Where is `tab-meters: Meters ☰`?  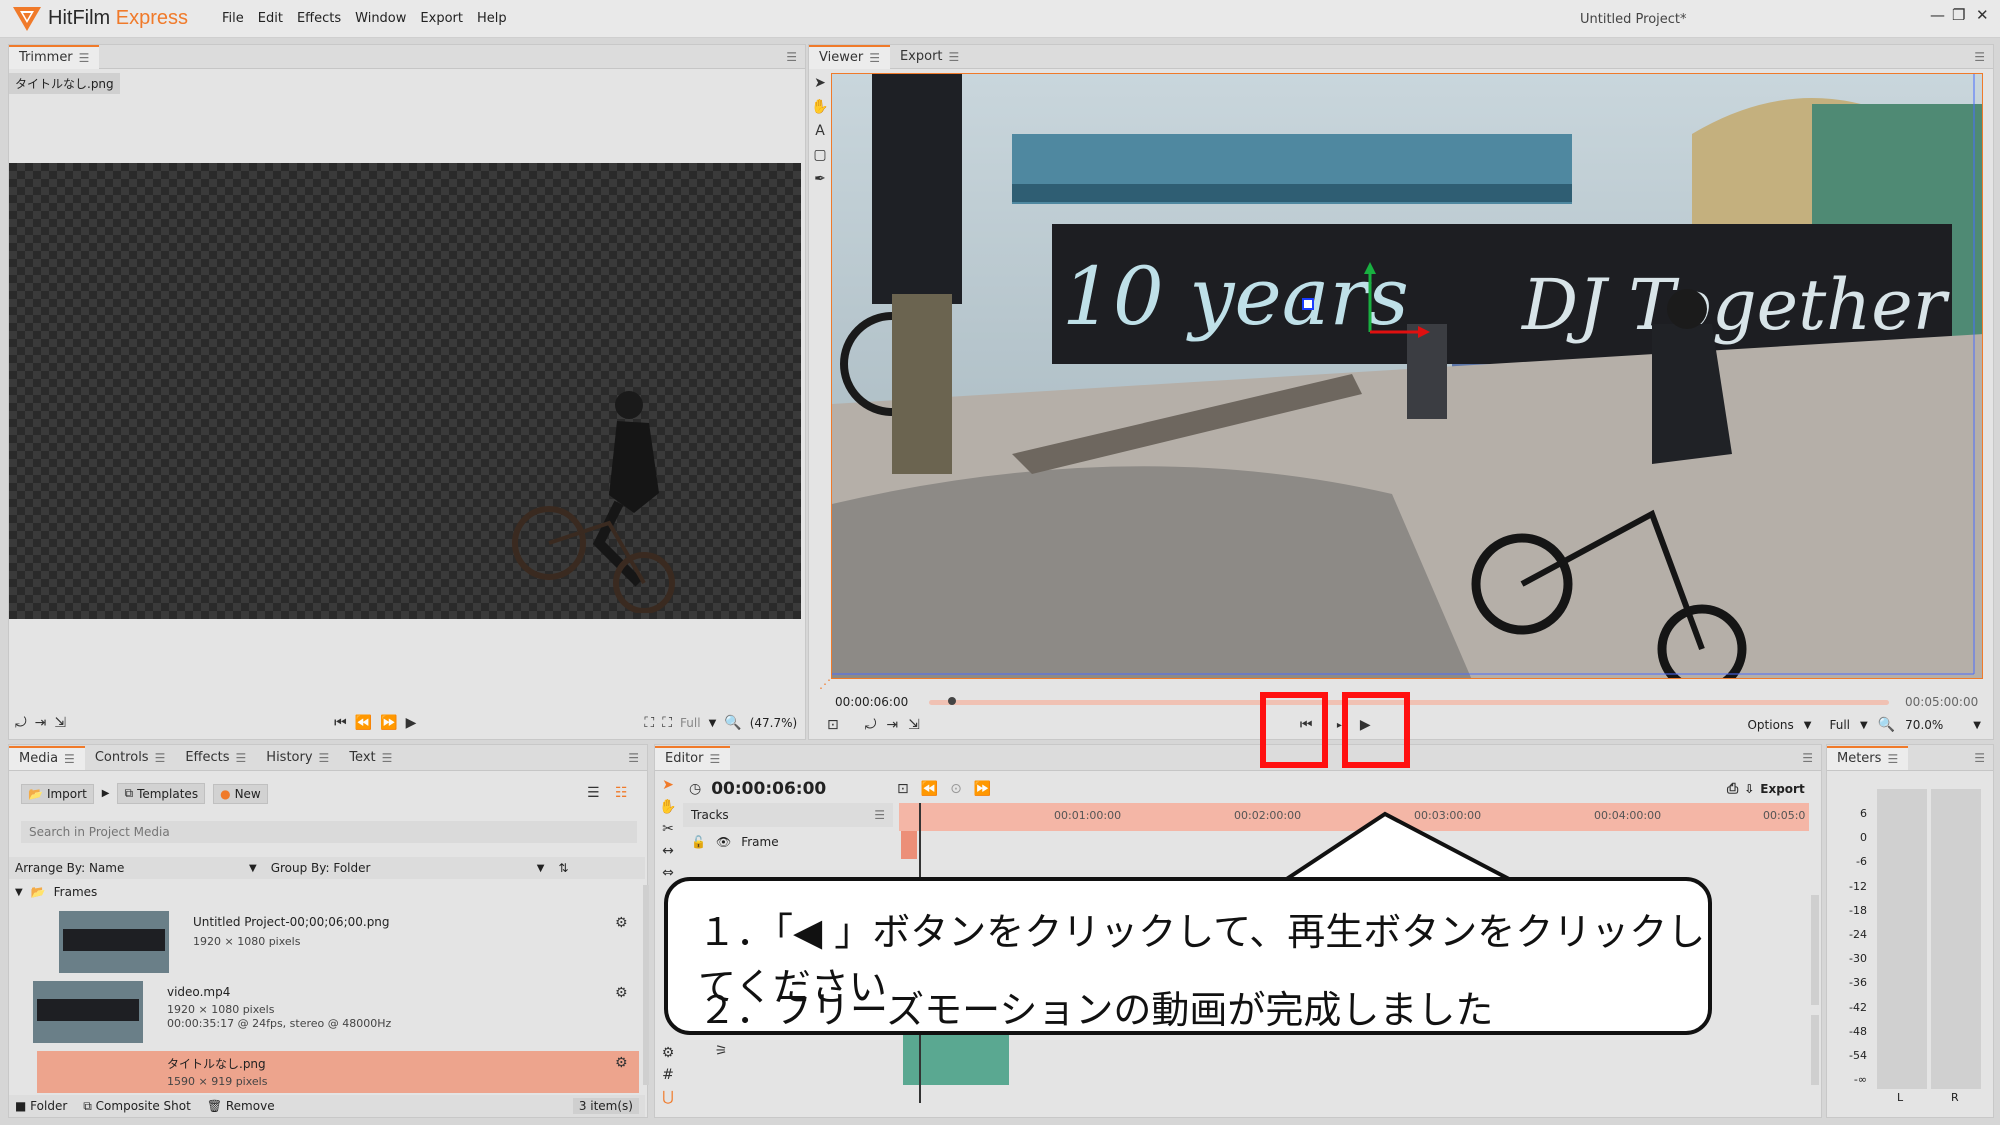
tab-meters: Meters ☰ is located at coordinates (1868, 758).